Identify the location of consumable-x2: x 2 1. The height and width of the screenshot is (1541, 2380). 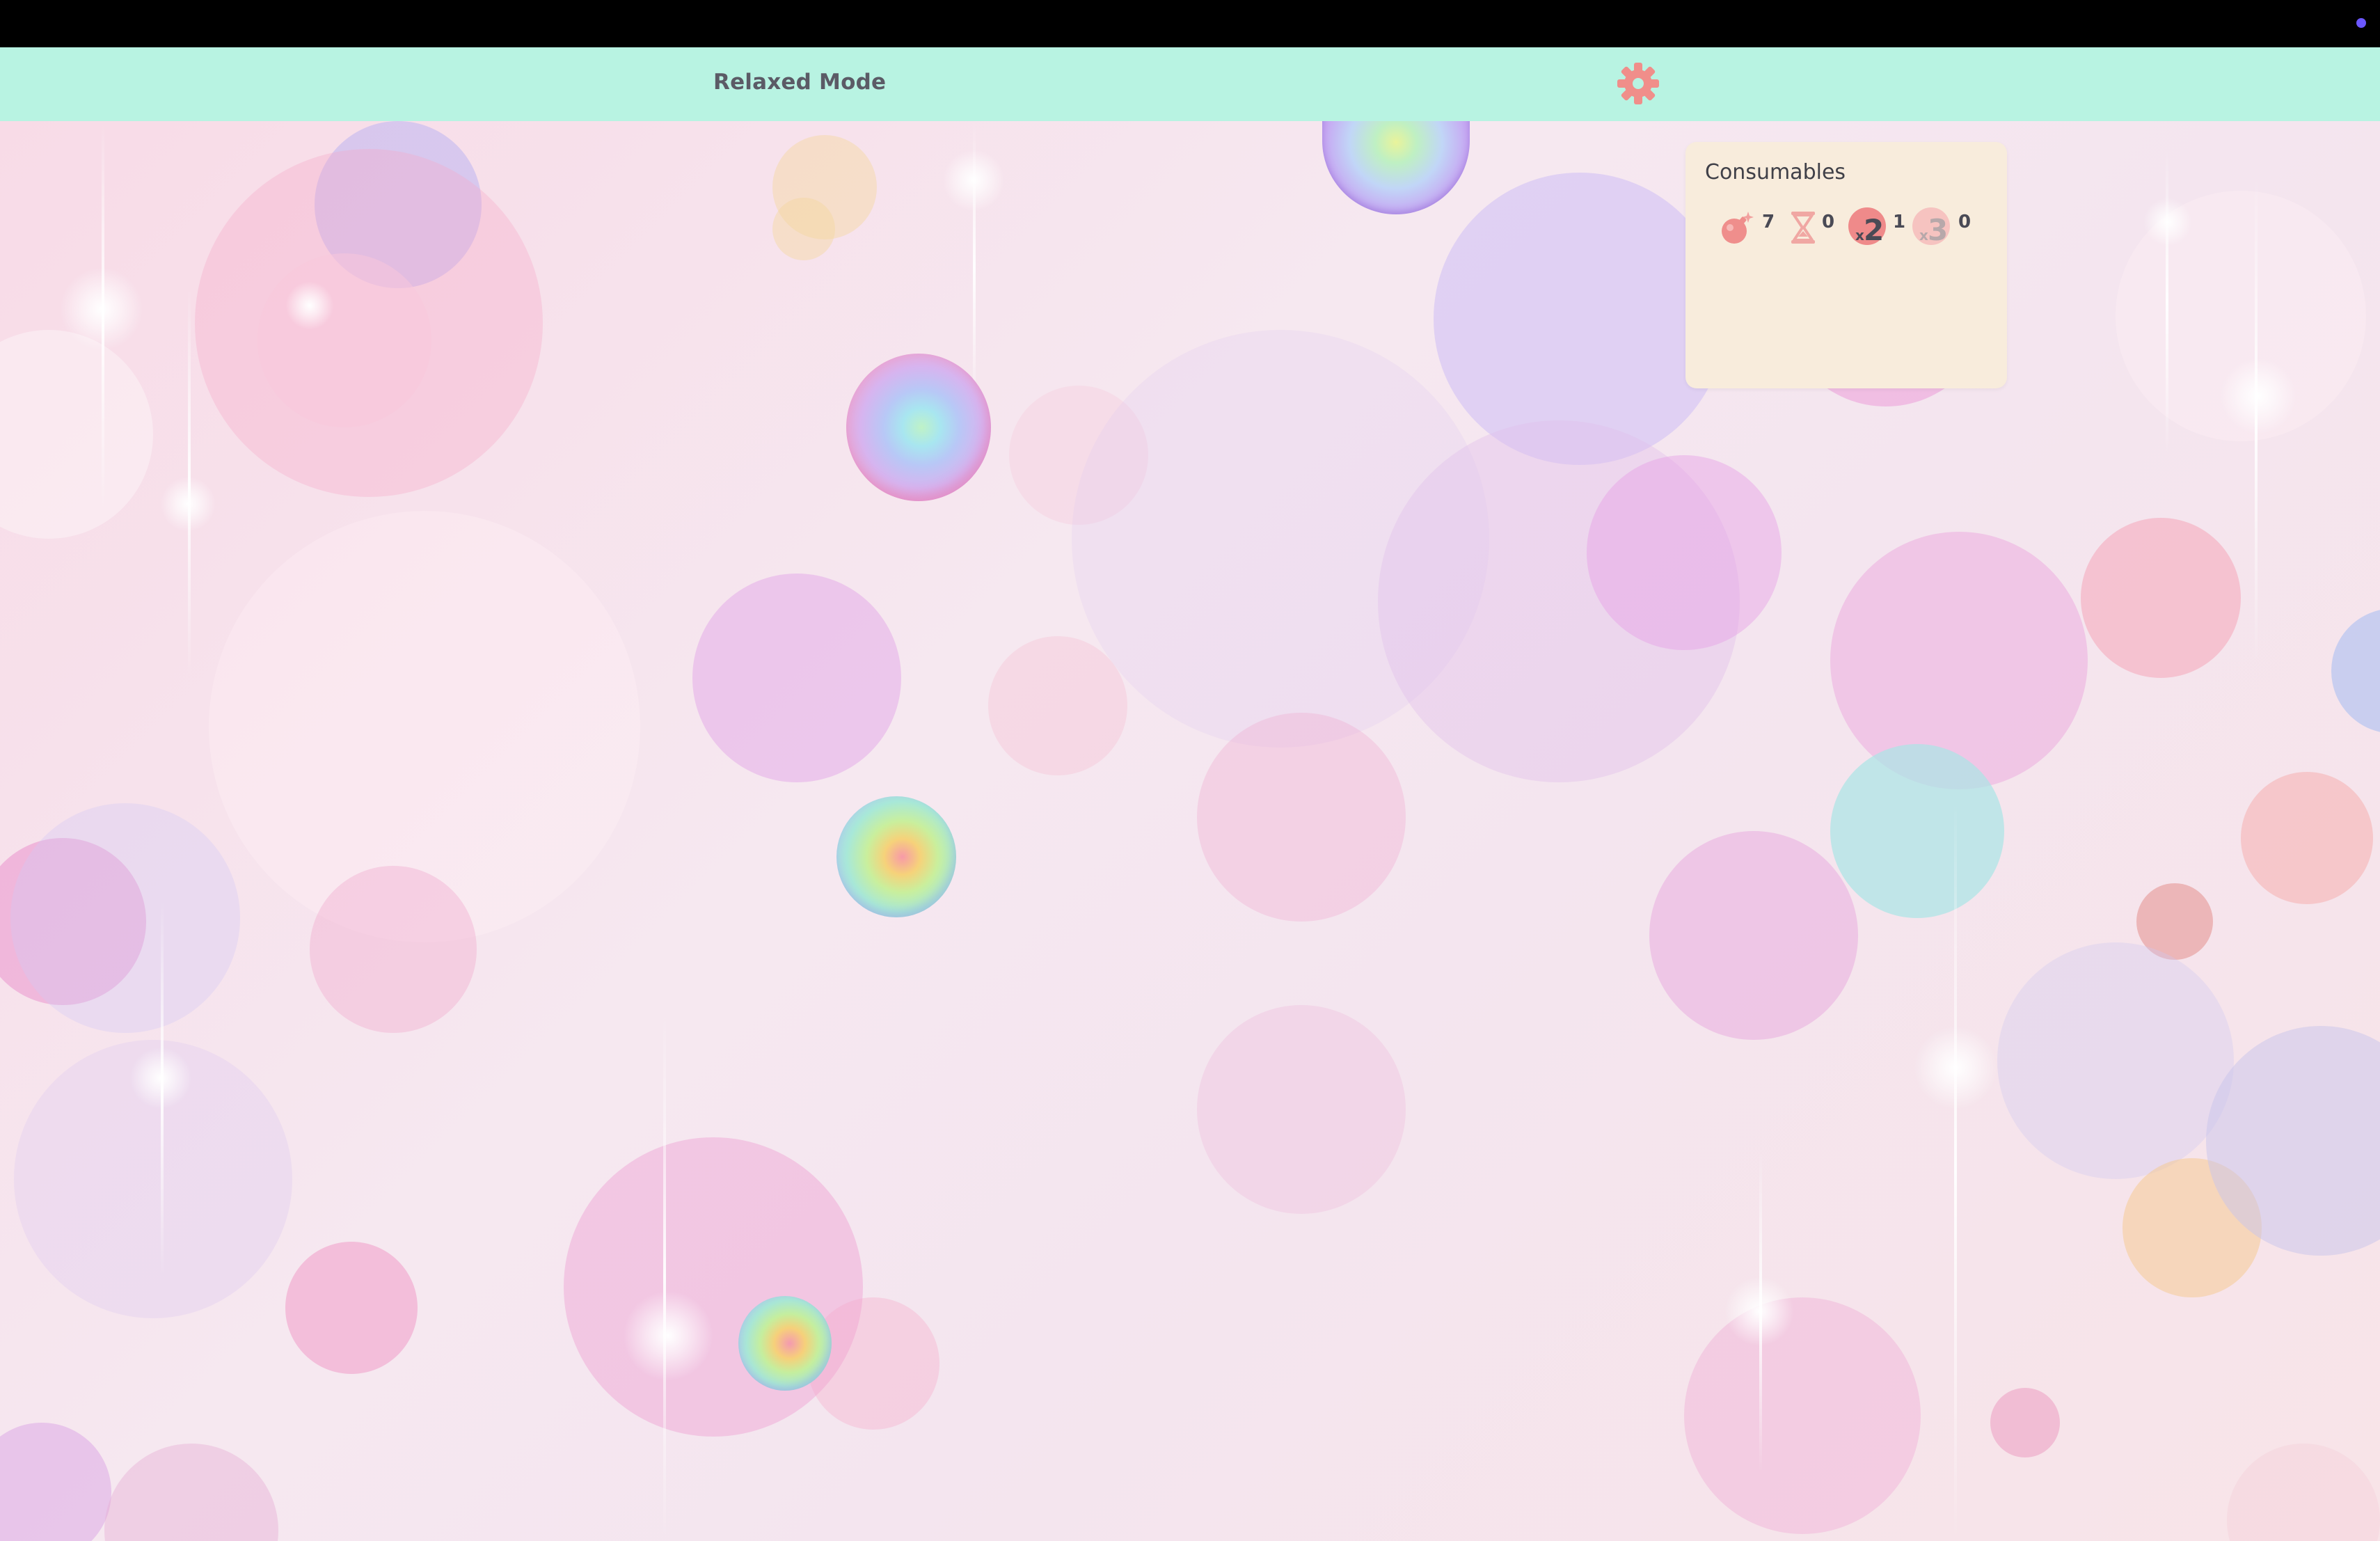
(1881, 227).